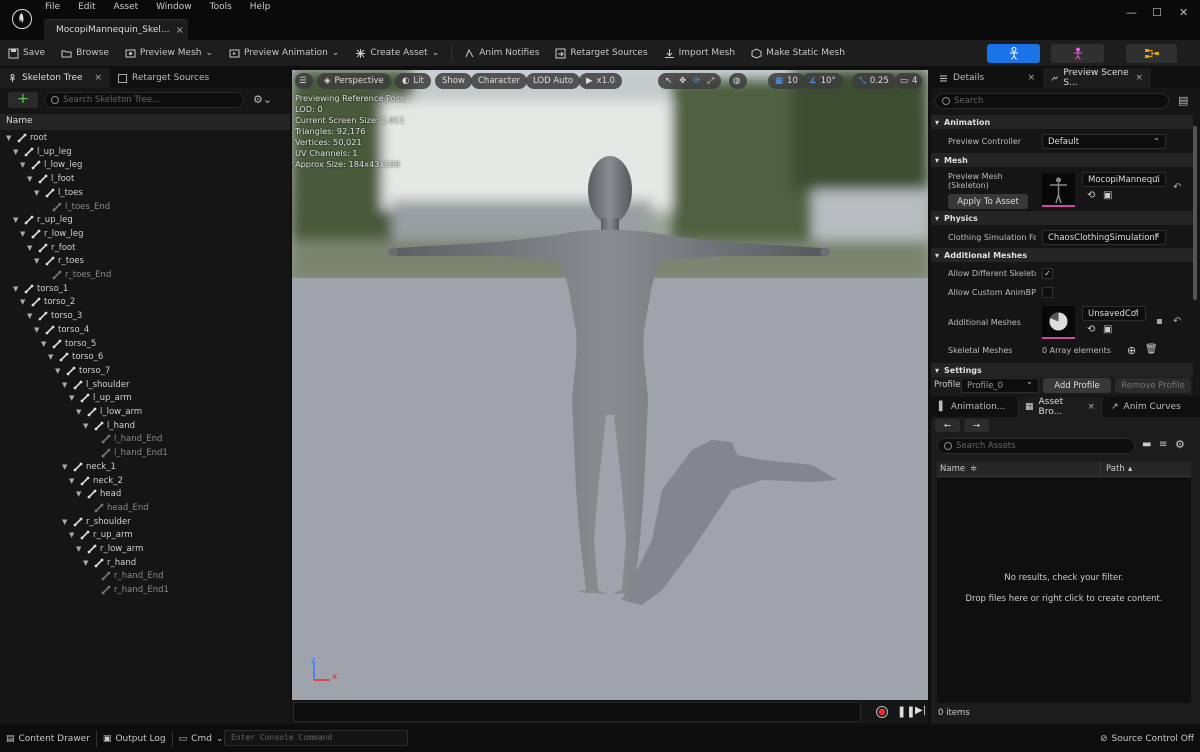 This screenshot has width=1200, height=752. Describe the element at coordinates (61, 330) in the screenshot. I see `bone-row: ▼ torso_4` at that location.